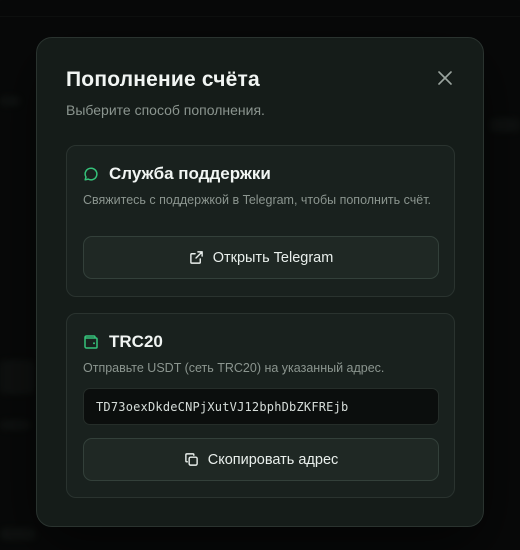 The width and height of the screenshot is (520, 550). I want to click on modal-title: Пополнение счёта, so click(163, 79).